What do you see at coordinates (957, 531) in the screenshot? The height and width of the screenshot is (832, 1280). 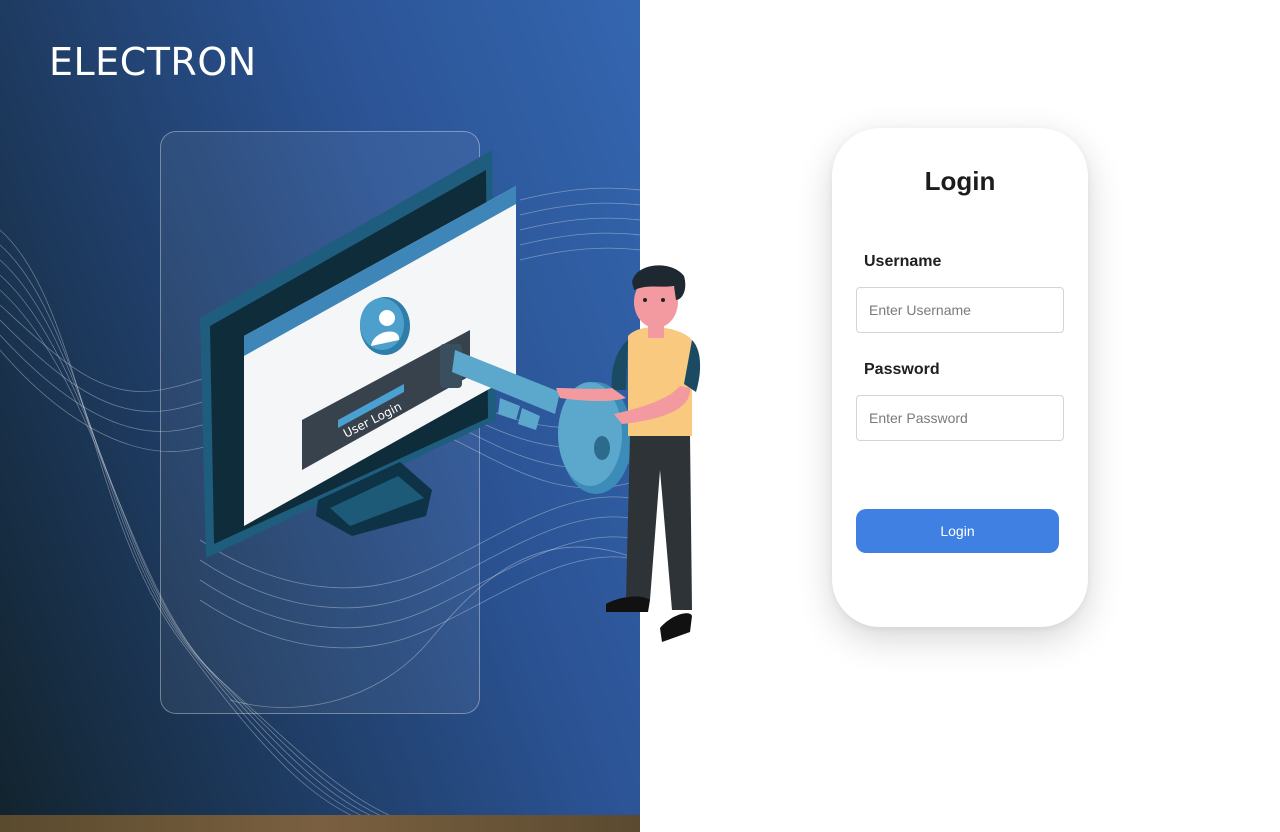 I see `login-button: Login` at bounding box center [957, 531].